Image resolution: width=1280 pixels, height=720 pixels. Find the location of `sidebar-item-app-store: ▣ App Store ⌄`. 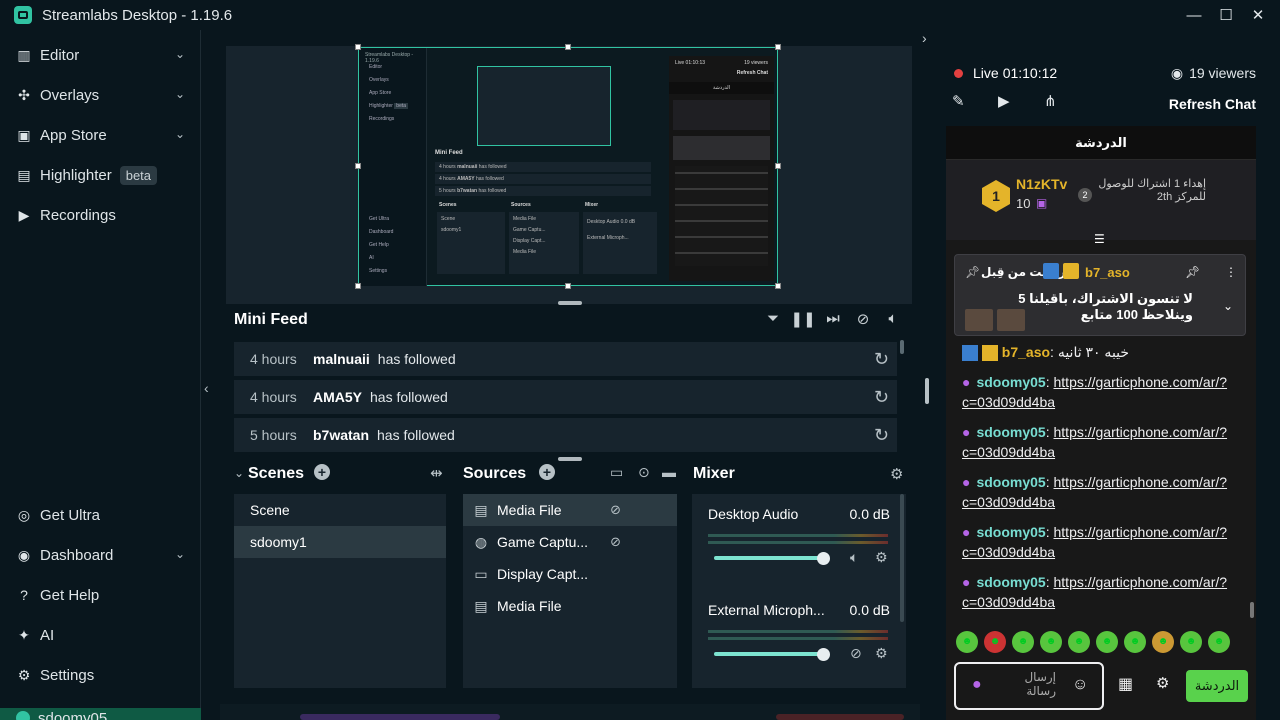

sidebar-item-app-store: ▣ App Store ⌄ is located at coordinates (100, 135).